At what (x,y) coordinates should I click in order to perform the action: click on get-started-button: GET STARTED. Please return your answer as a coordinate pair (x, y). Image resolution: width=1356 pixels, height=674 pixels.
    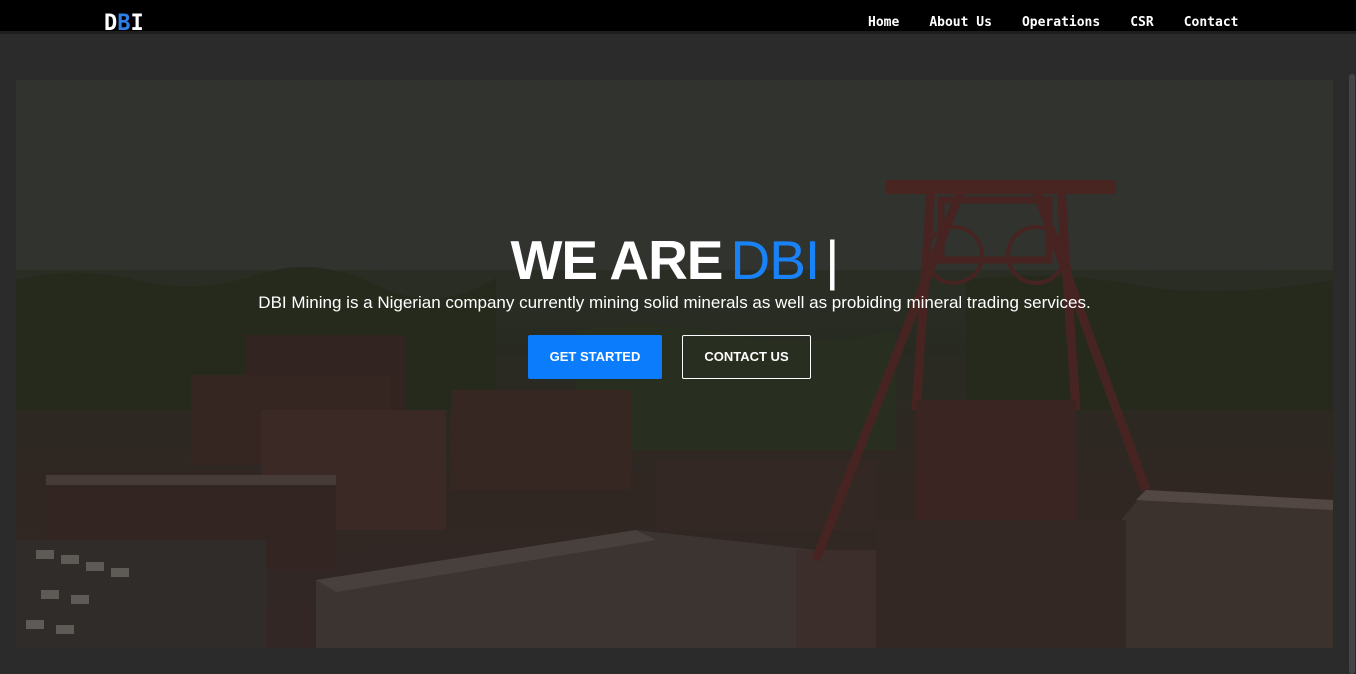
    Looking at the image, I should click on (595, 357).